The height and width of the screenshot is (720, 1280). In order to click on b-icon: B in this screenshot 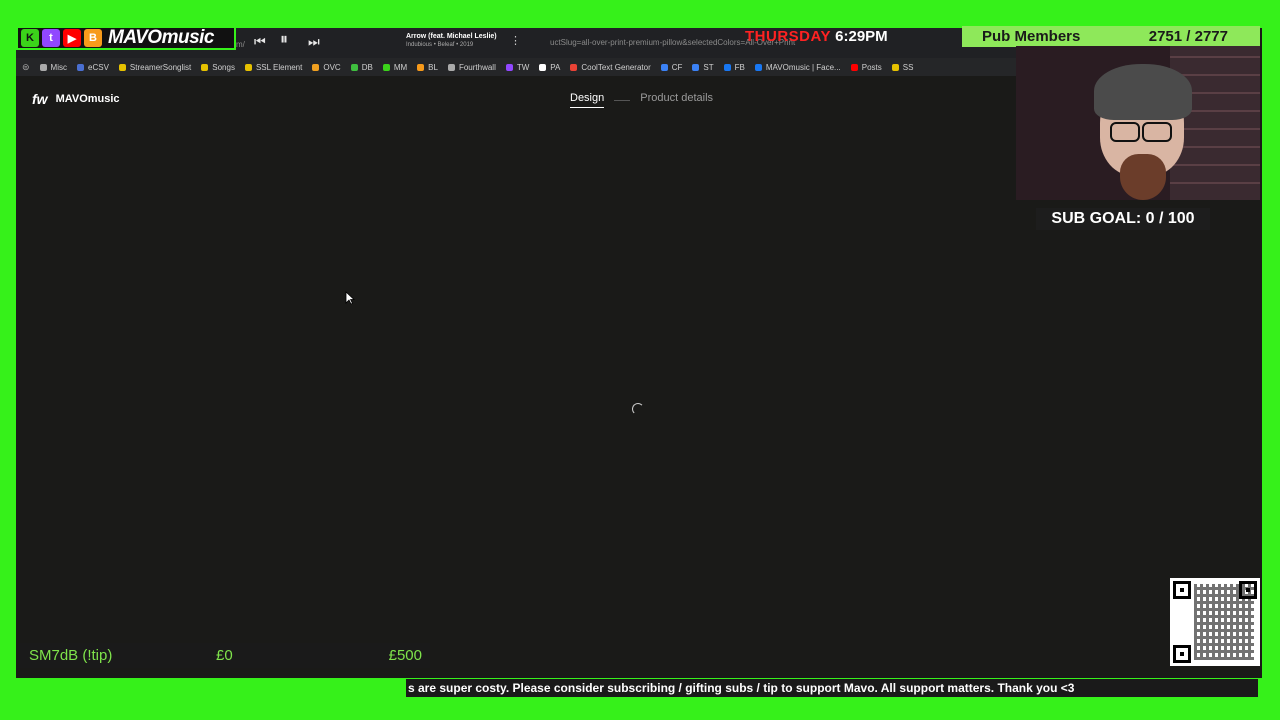, I will do `click(93, 38)`.